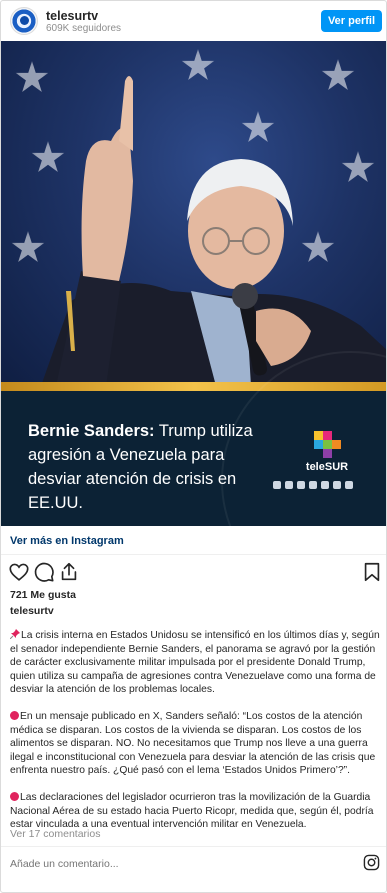 This screenshot has height=893, width=387. Describe the element at coordinates (84, 28) in the screenshot. I see `follower-count: 609K seguidores` at that location.